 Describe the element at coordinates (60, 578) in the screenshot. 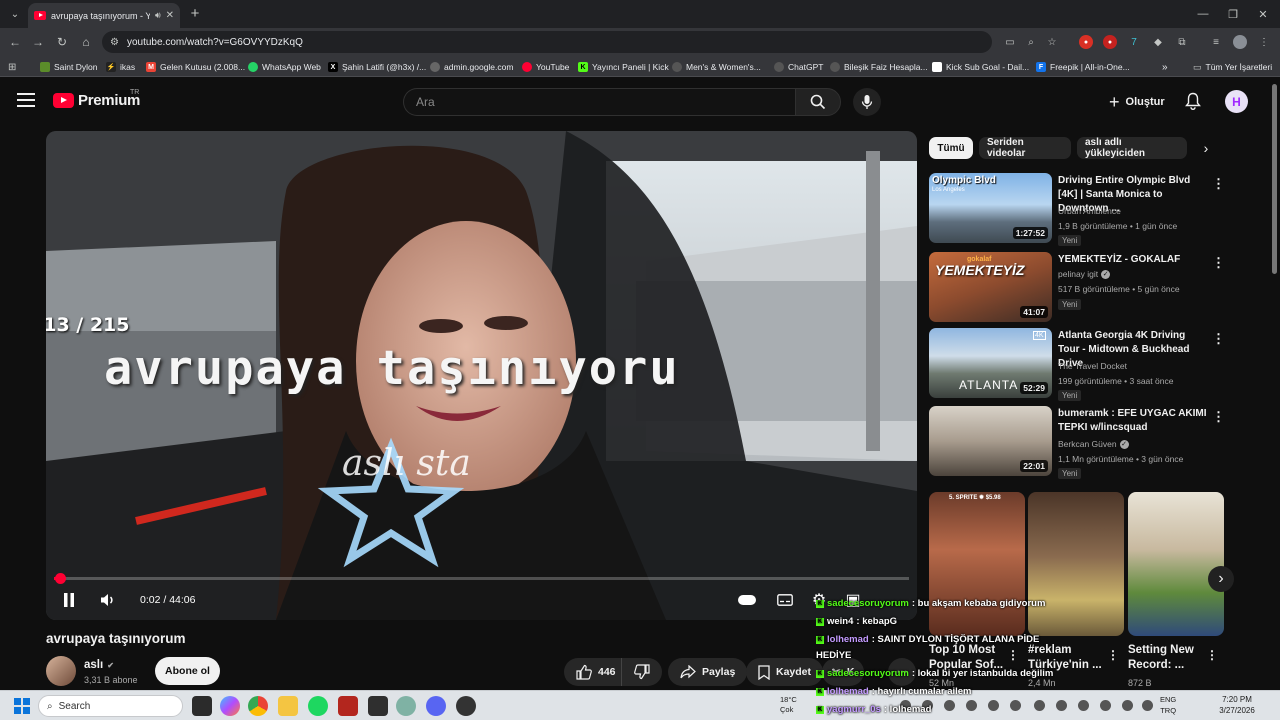

I see `progress-scrubber` at that location.